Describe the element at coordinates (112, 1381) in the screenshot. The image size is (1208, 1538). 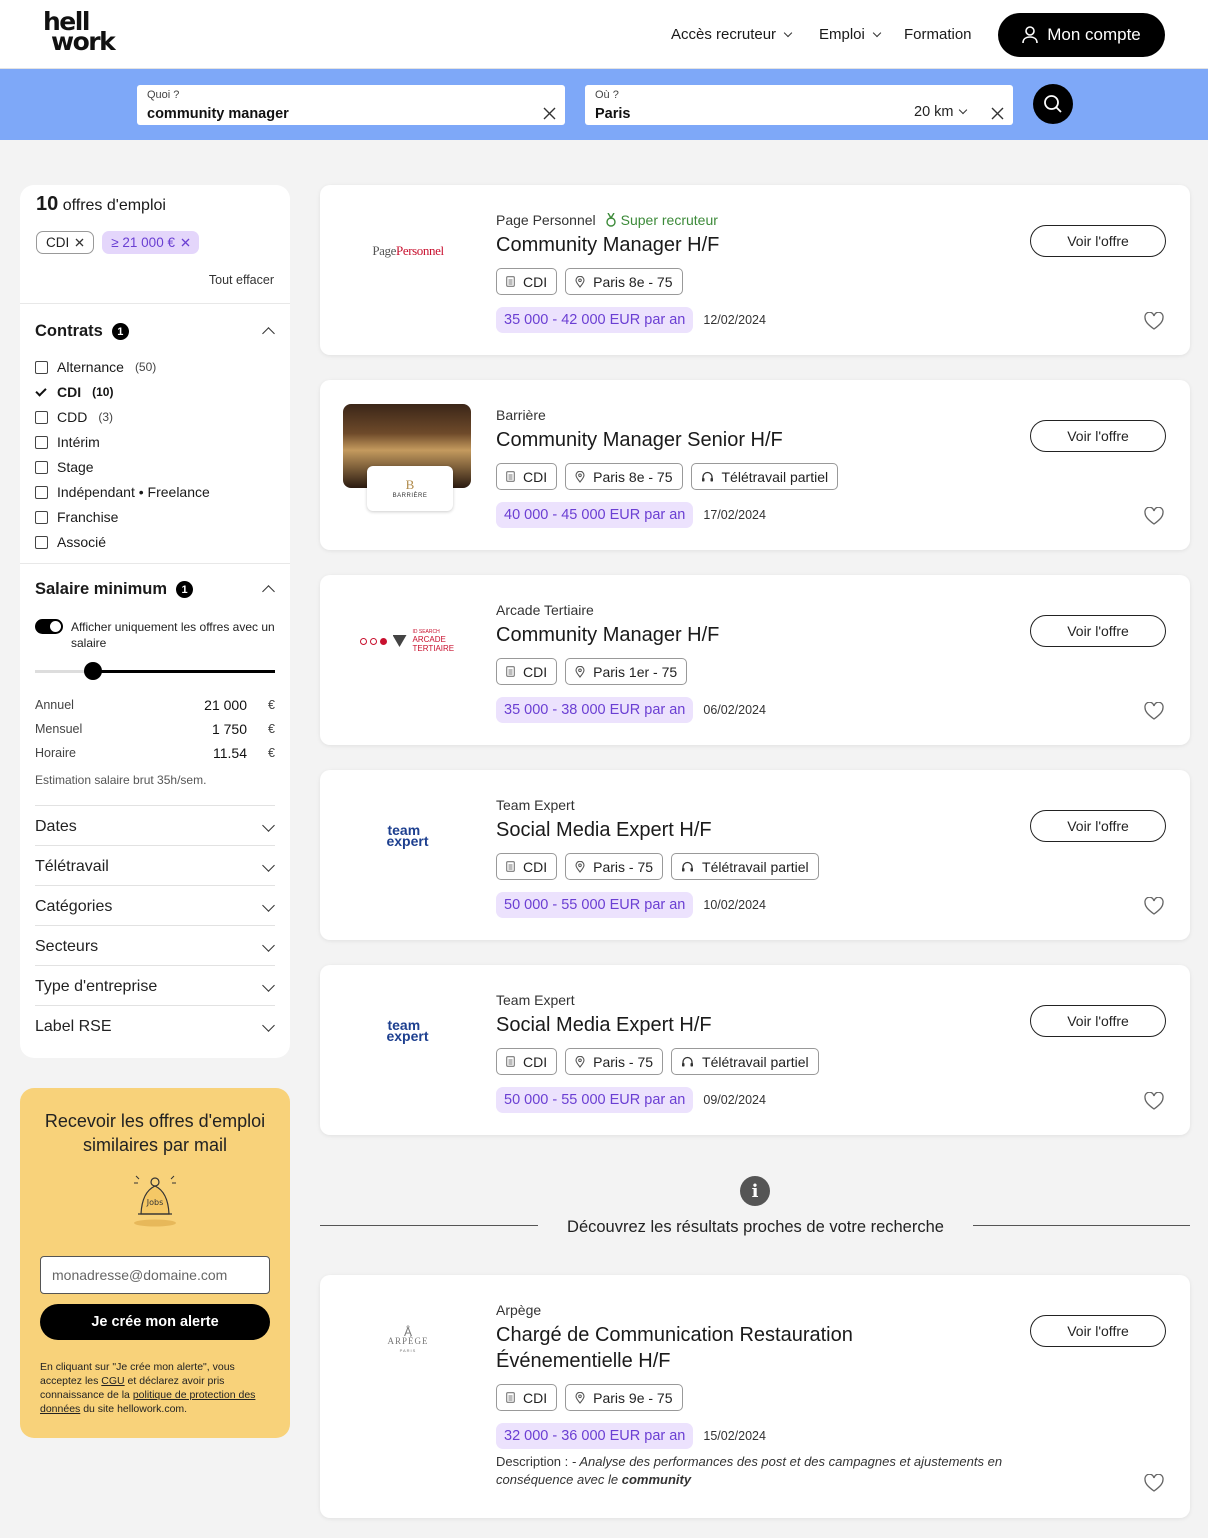
I see `cgu-link: CGU` at that location.